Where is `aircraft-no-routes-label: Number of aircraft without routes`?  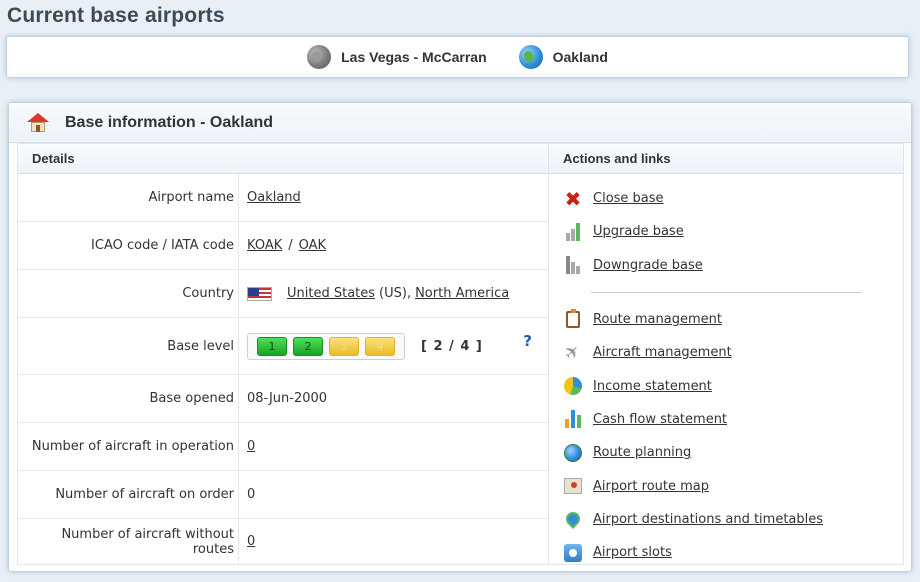 aircraft-no-routes-label: Number of aircraft without routes is located at coordinates (128, 541).